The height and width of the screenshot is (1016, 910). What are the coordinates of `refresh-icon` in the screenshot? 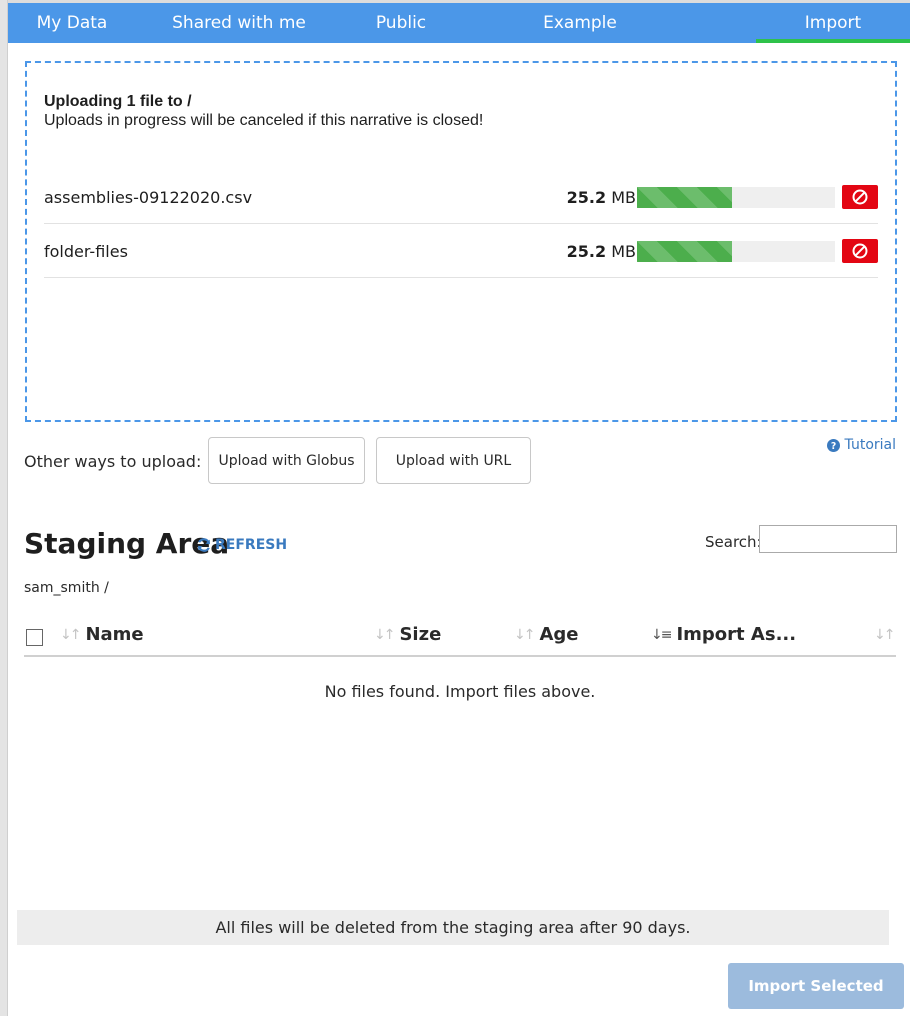 It's located at (204, 545).